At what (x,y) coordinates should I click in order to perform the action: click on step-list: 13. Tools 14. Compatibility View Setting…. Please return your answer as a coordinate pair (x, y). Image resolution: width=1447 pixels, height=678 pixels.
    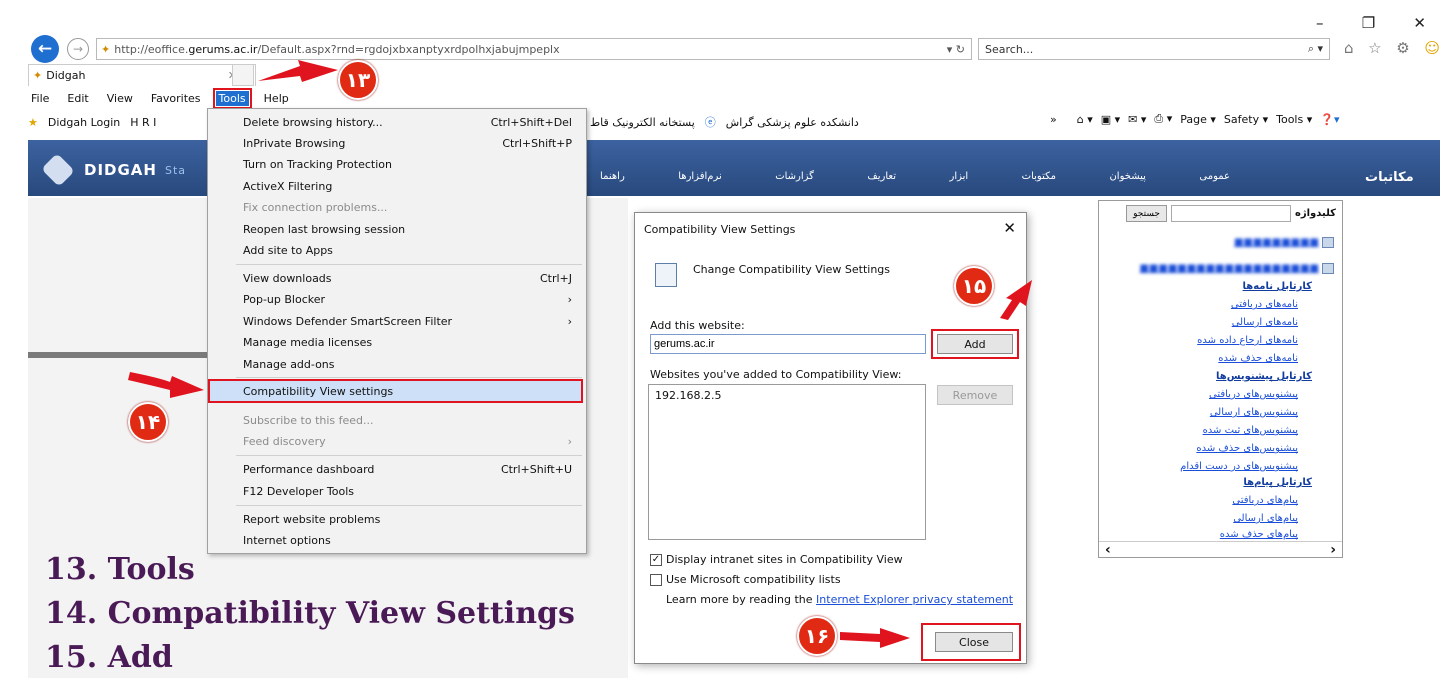
    Looking at the image, I should click on (310, 613).